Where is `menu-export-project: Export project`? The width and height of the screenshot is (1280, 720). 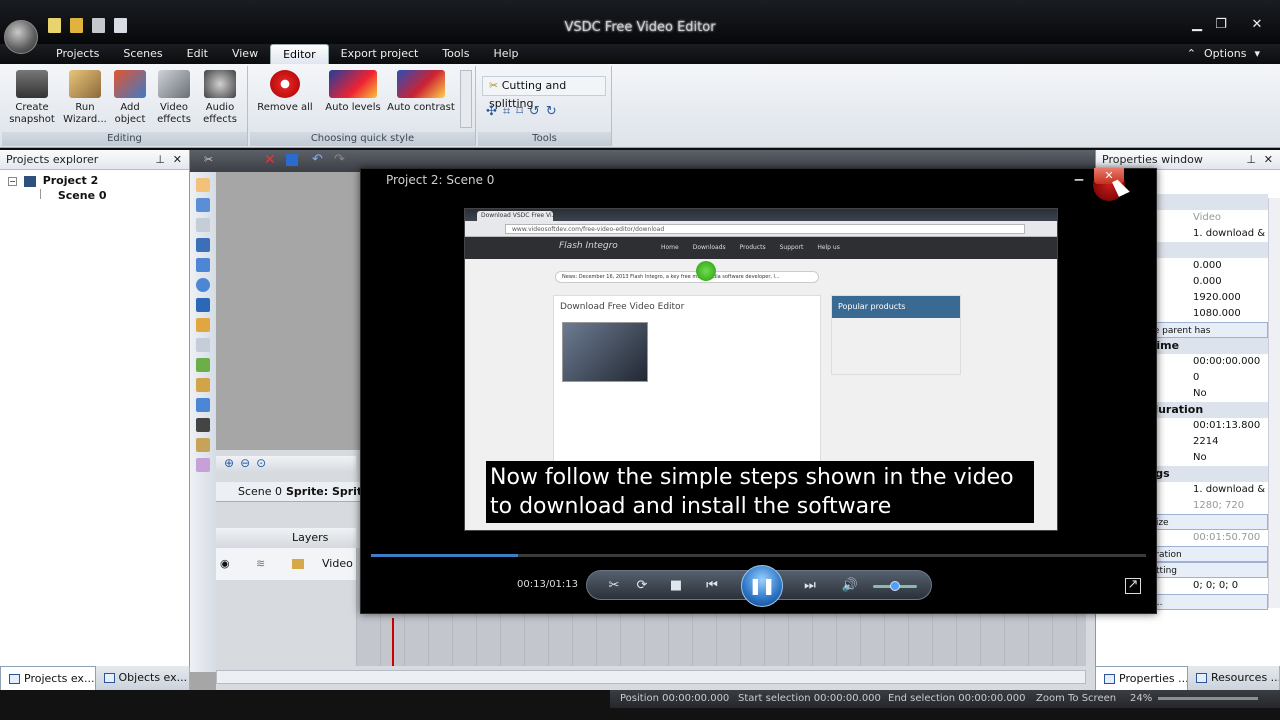
menu-export-project: Export project is located at coordinates (380, 54).